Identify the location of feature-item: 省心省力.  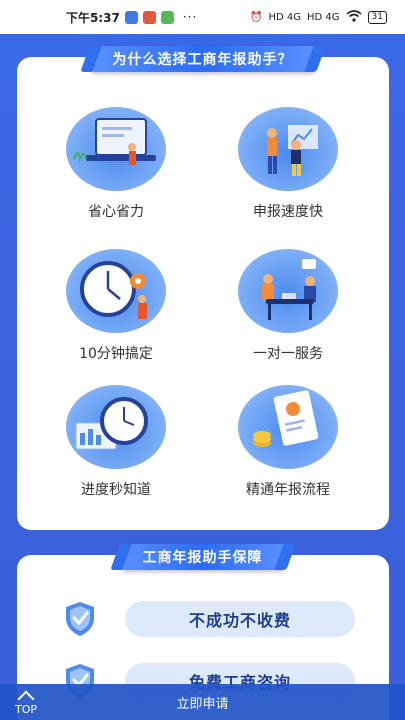
(116, 164).